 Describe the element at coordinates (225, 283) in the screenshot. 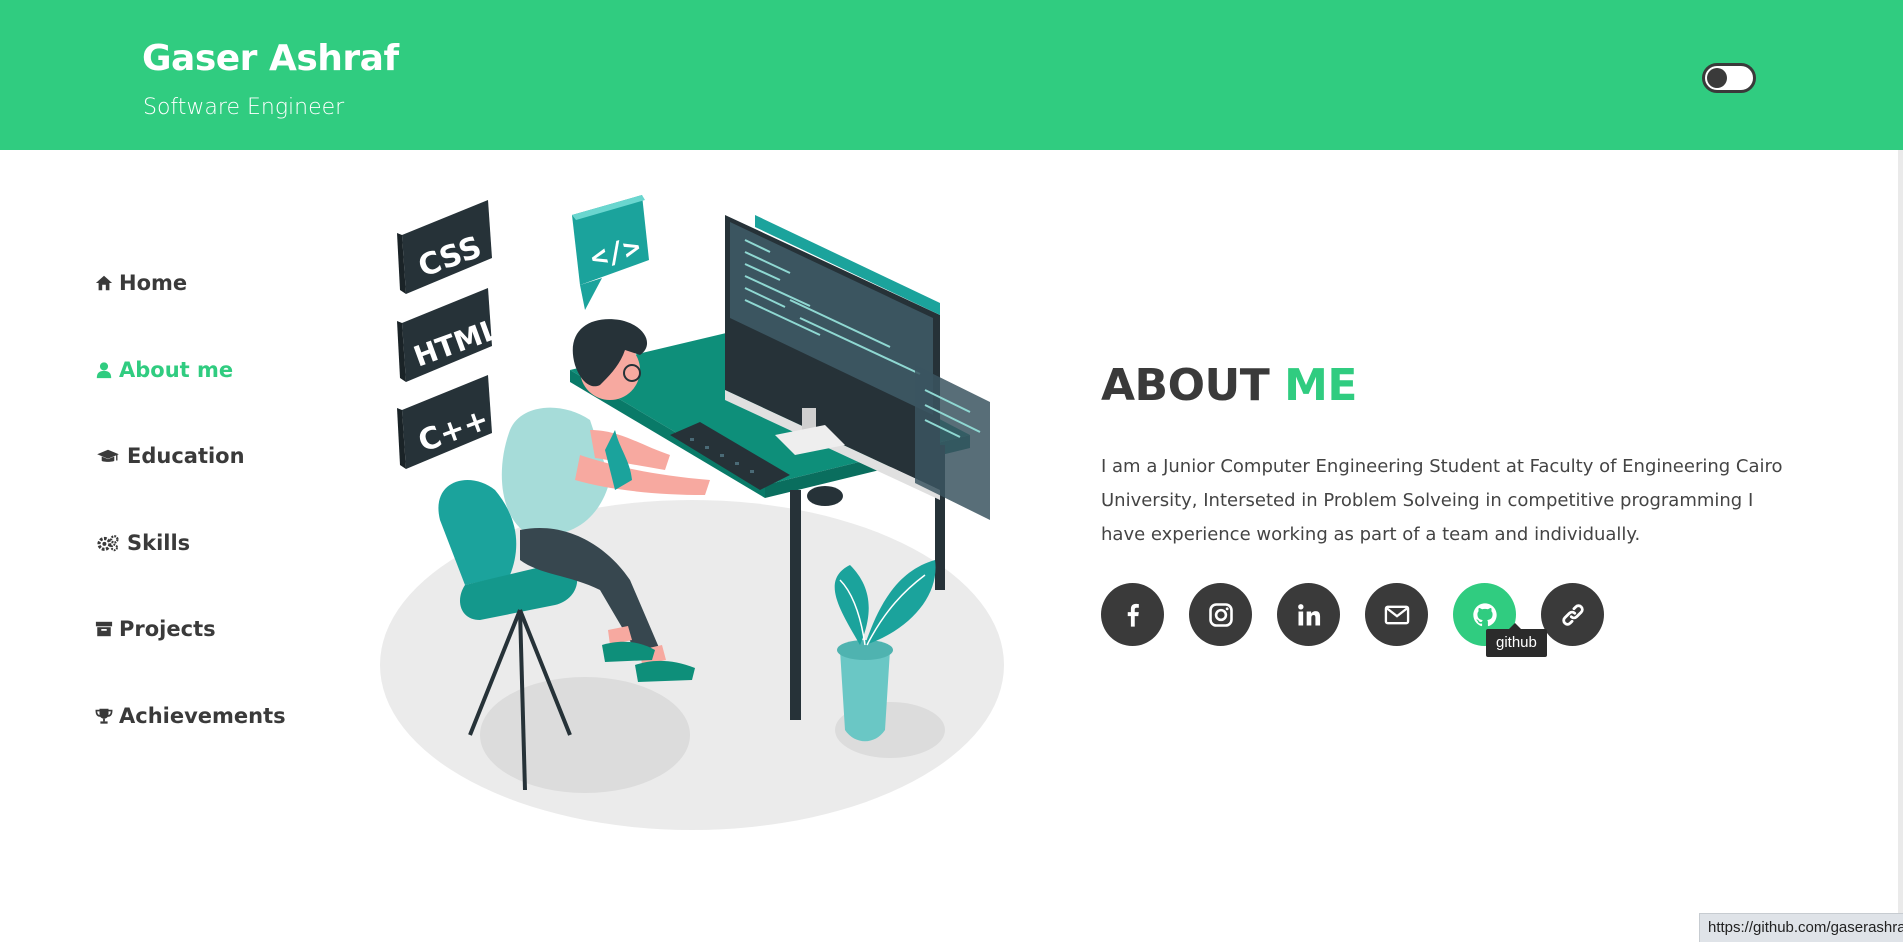

I see `nav-item-home: Home` at that location.